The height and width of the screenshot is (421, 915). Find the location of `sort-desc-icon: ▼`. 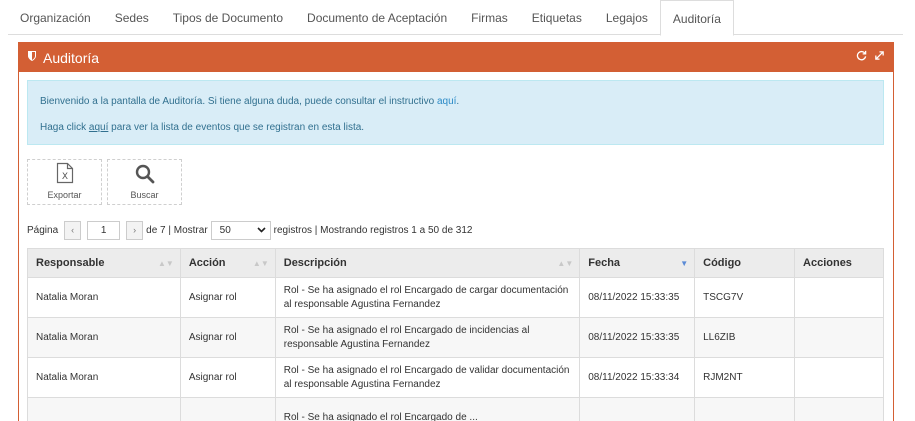

sort-desc-icon: ▼ is located at coordinates (684, 263).